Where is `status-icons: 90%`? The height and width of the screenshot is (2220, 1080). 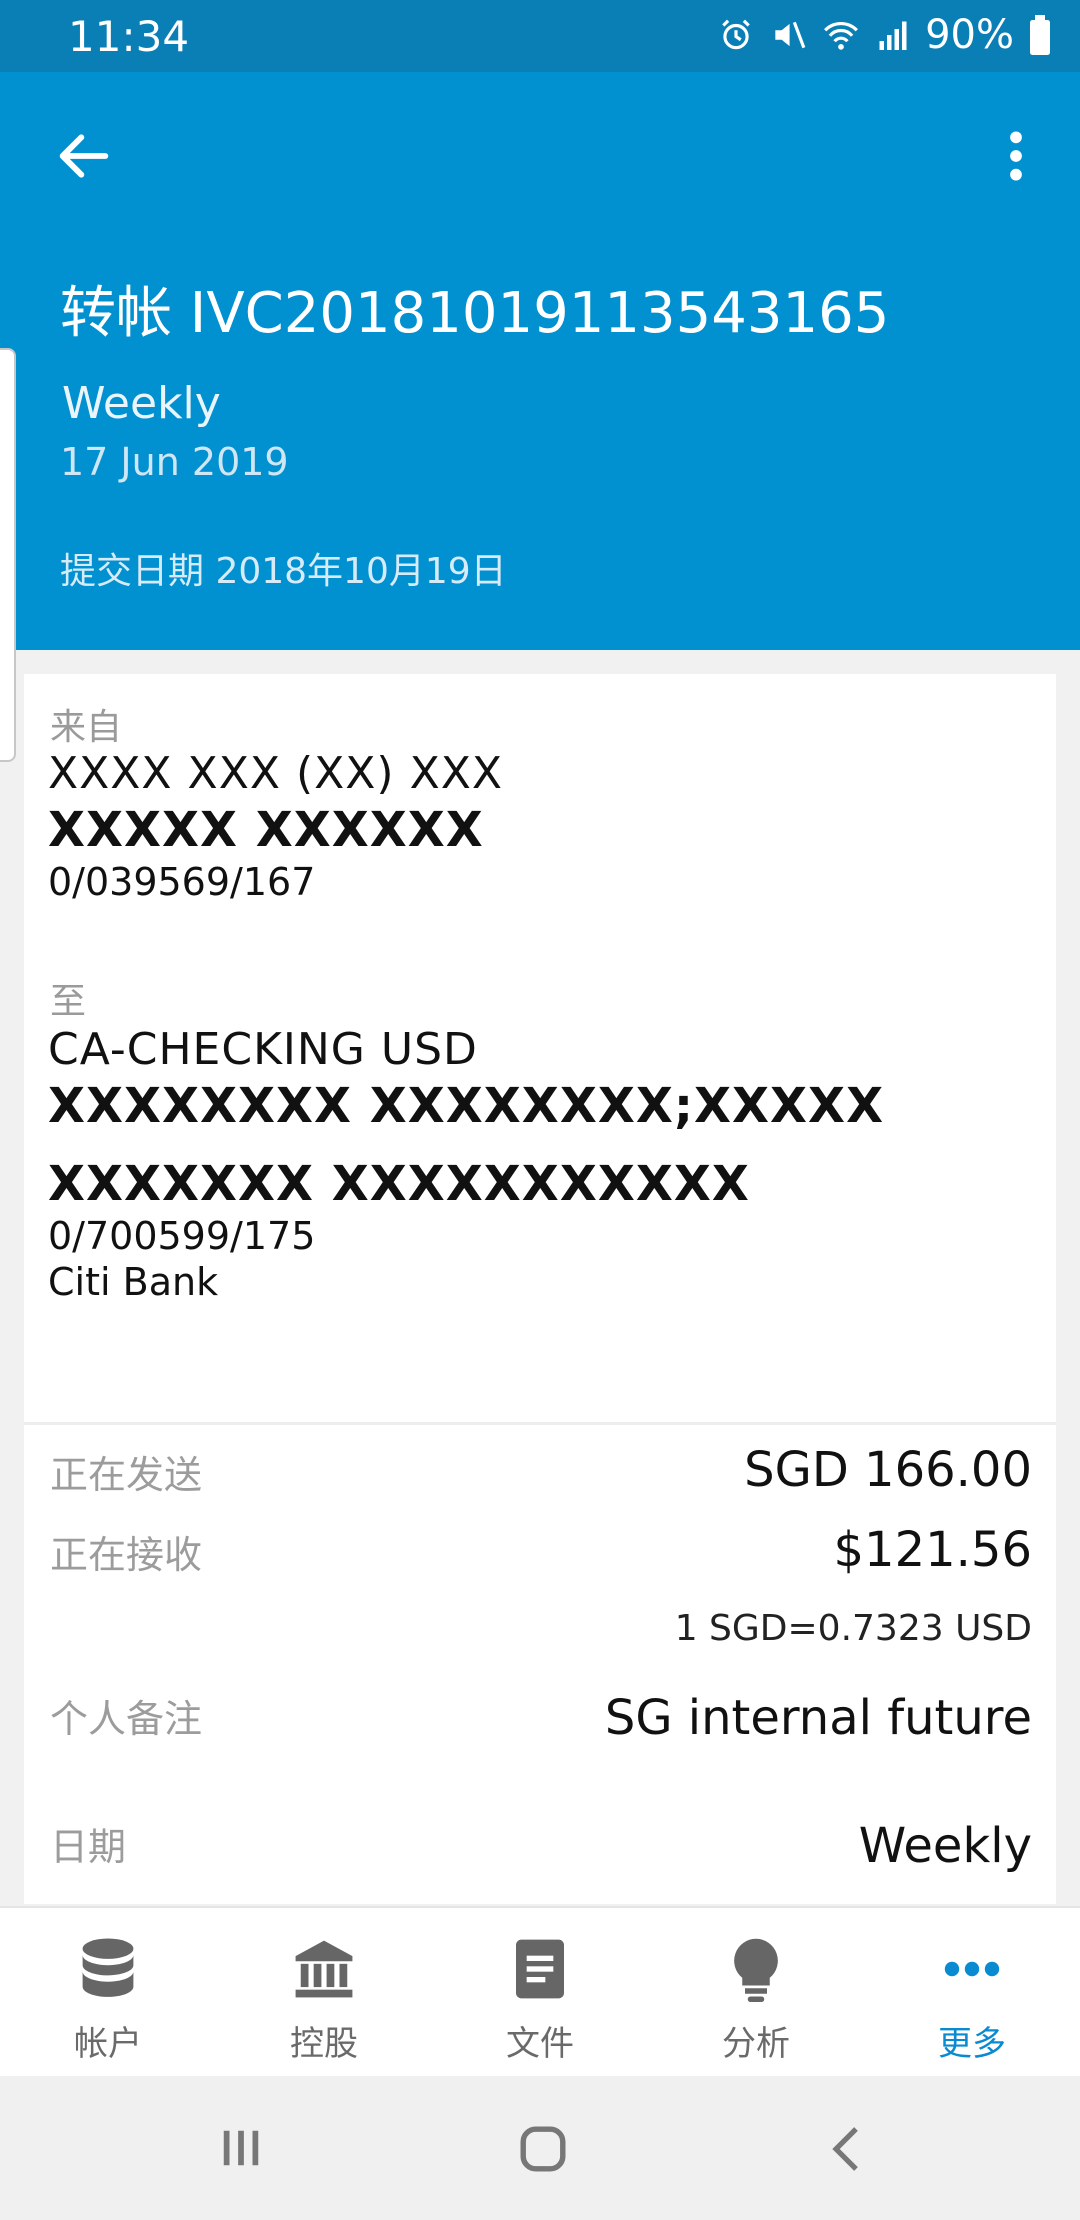
status-icons: 90% is located at coordinates (884, 35).